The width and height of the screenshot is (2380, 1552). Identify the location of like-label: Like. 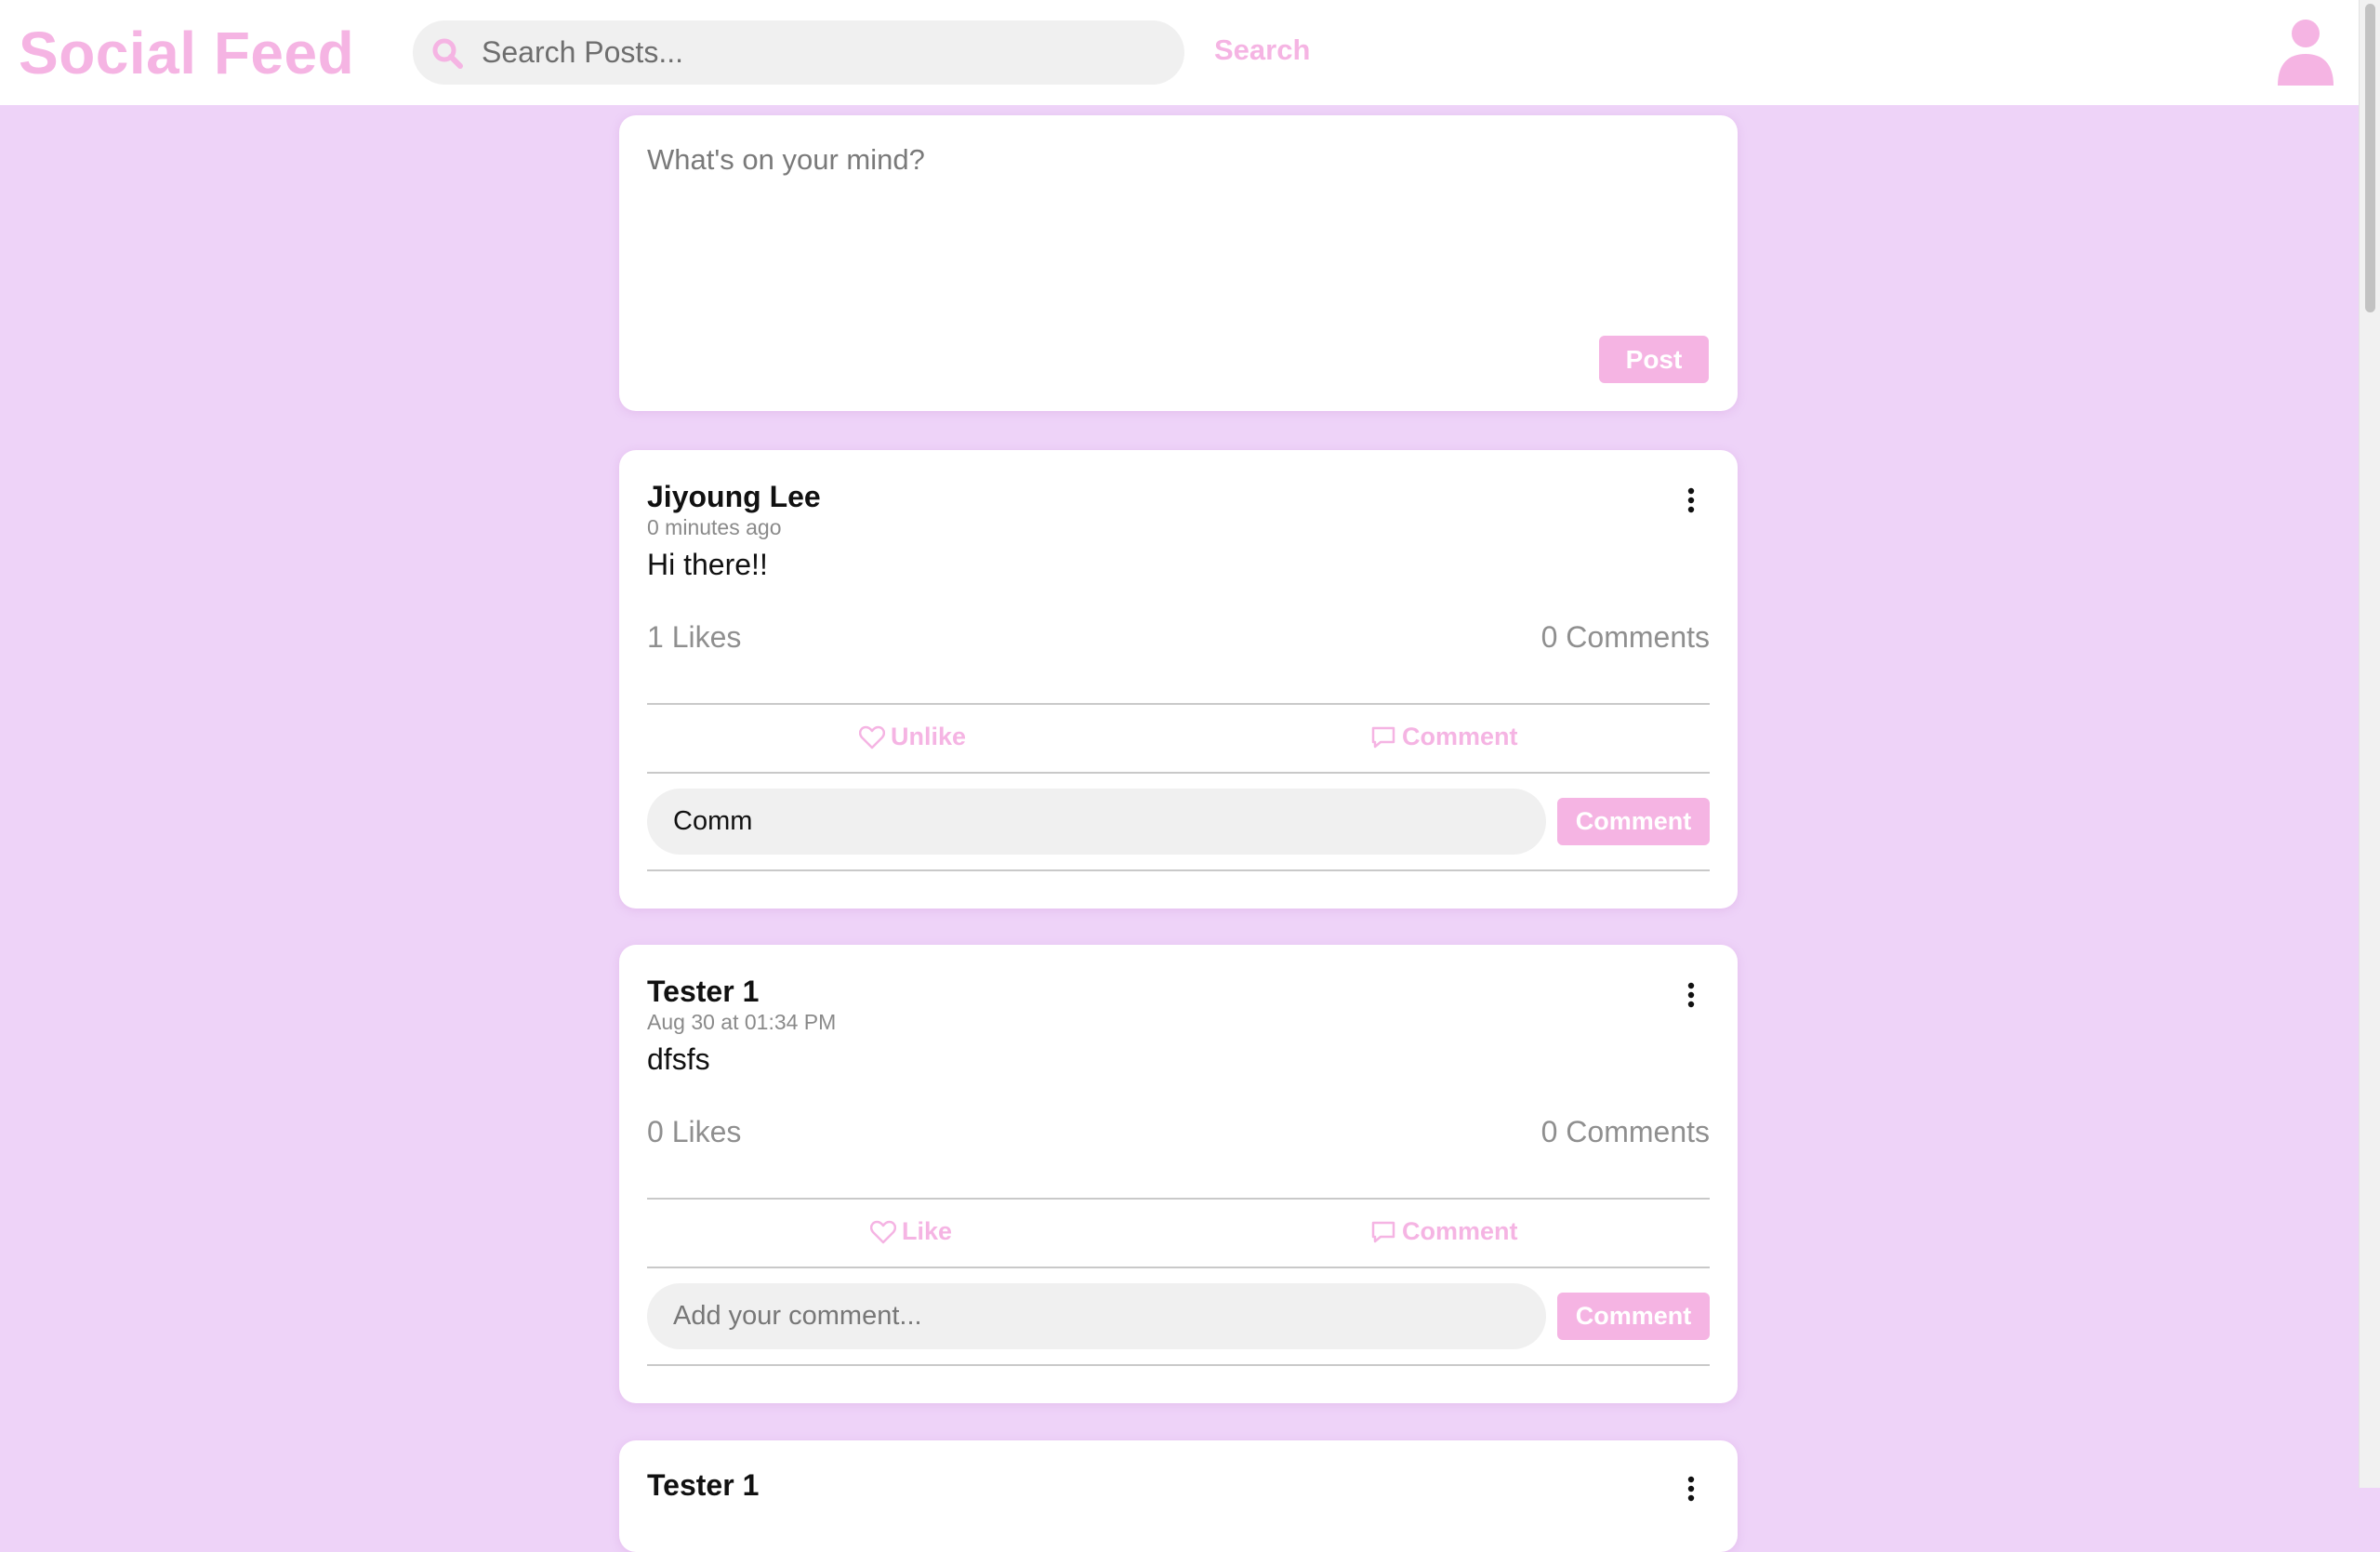
(927, 1231).